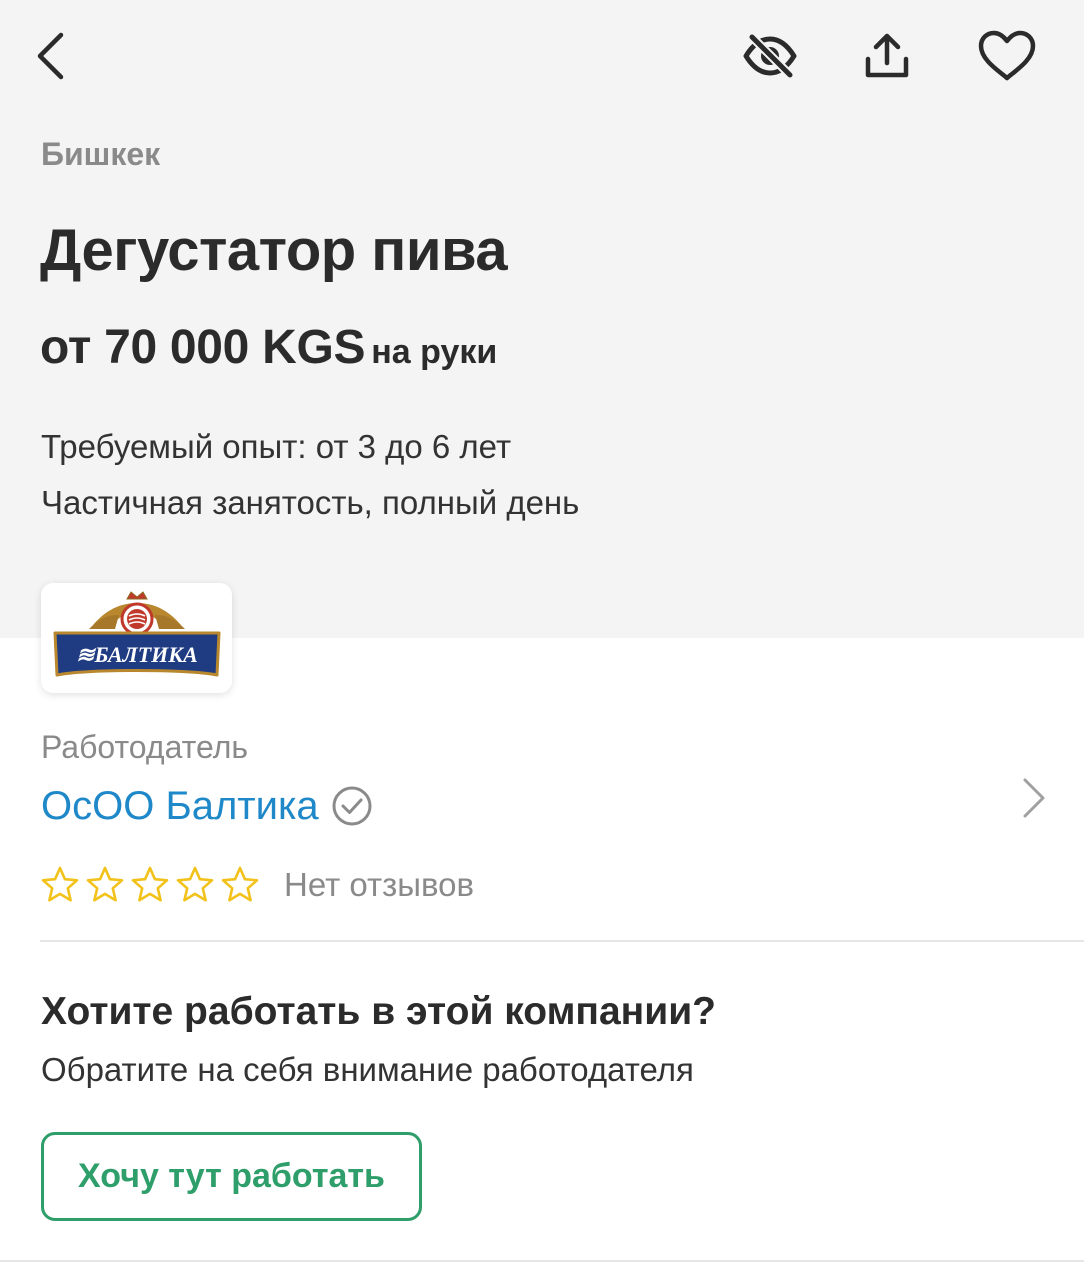 The width and height of the screenshot is (1084, 1280). I want to click on company-logo: ≋БАЛТИКА, so click(136, 638).